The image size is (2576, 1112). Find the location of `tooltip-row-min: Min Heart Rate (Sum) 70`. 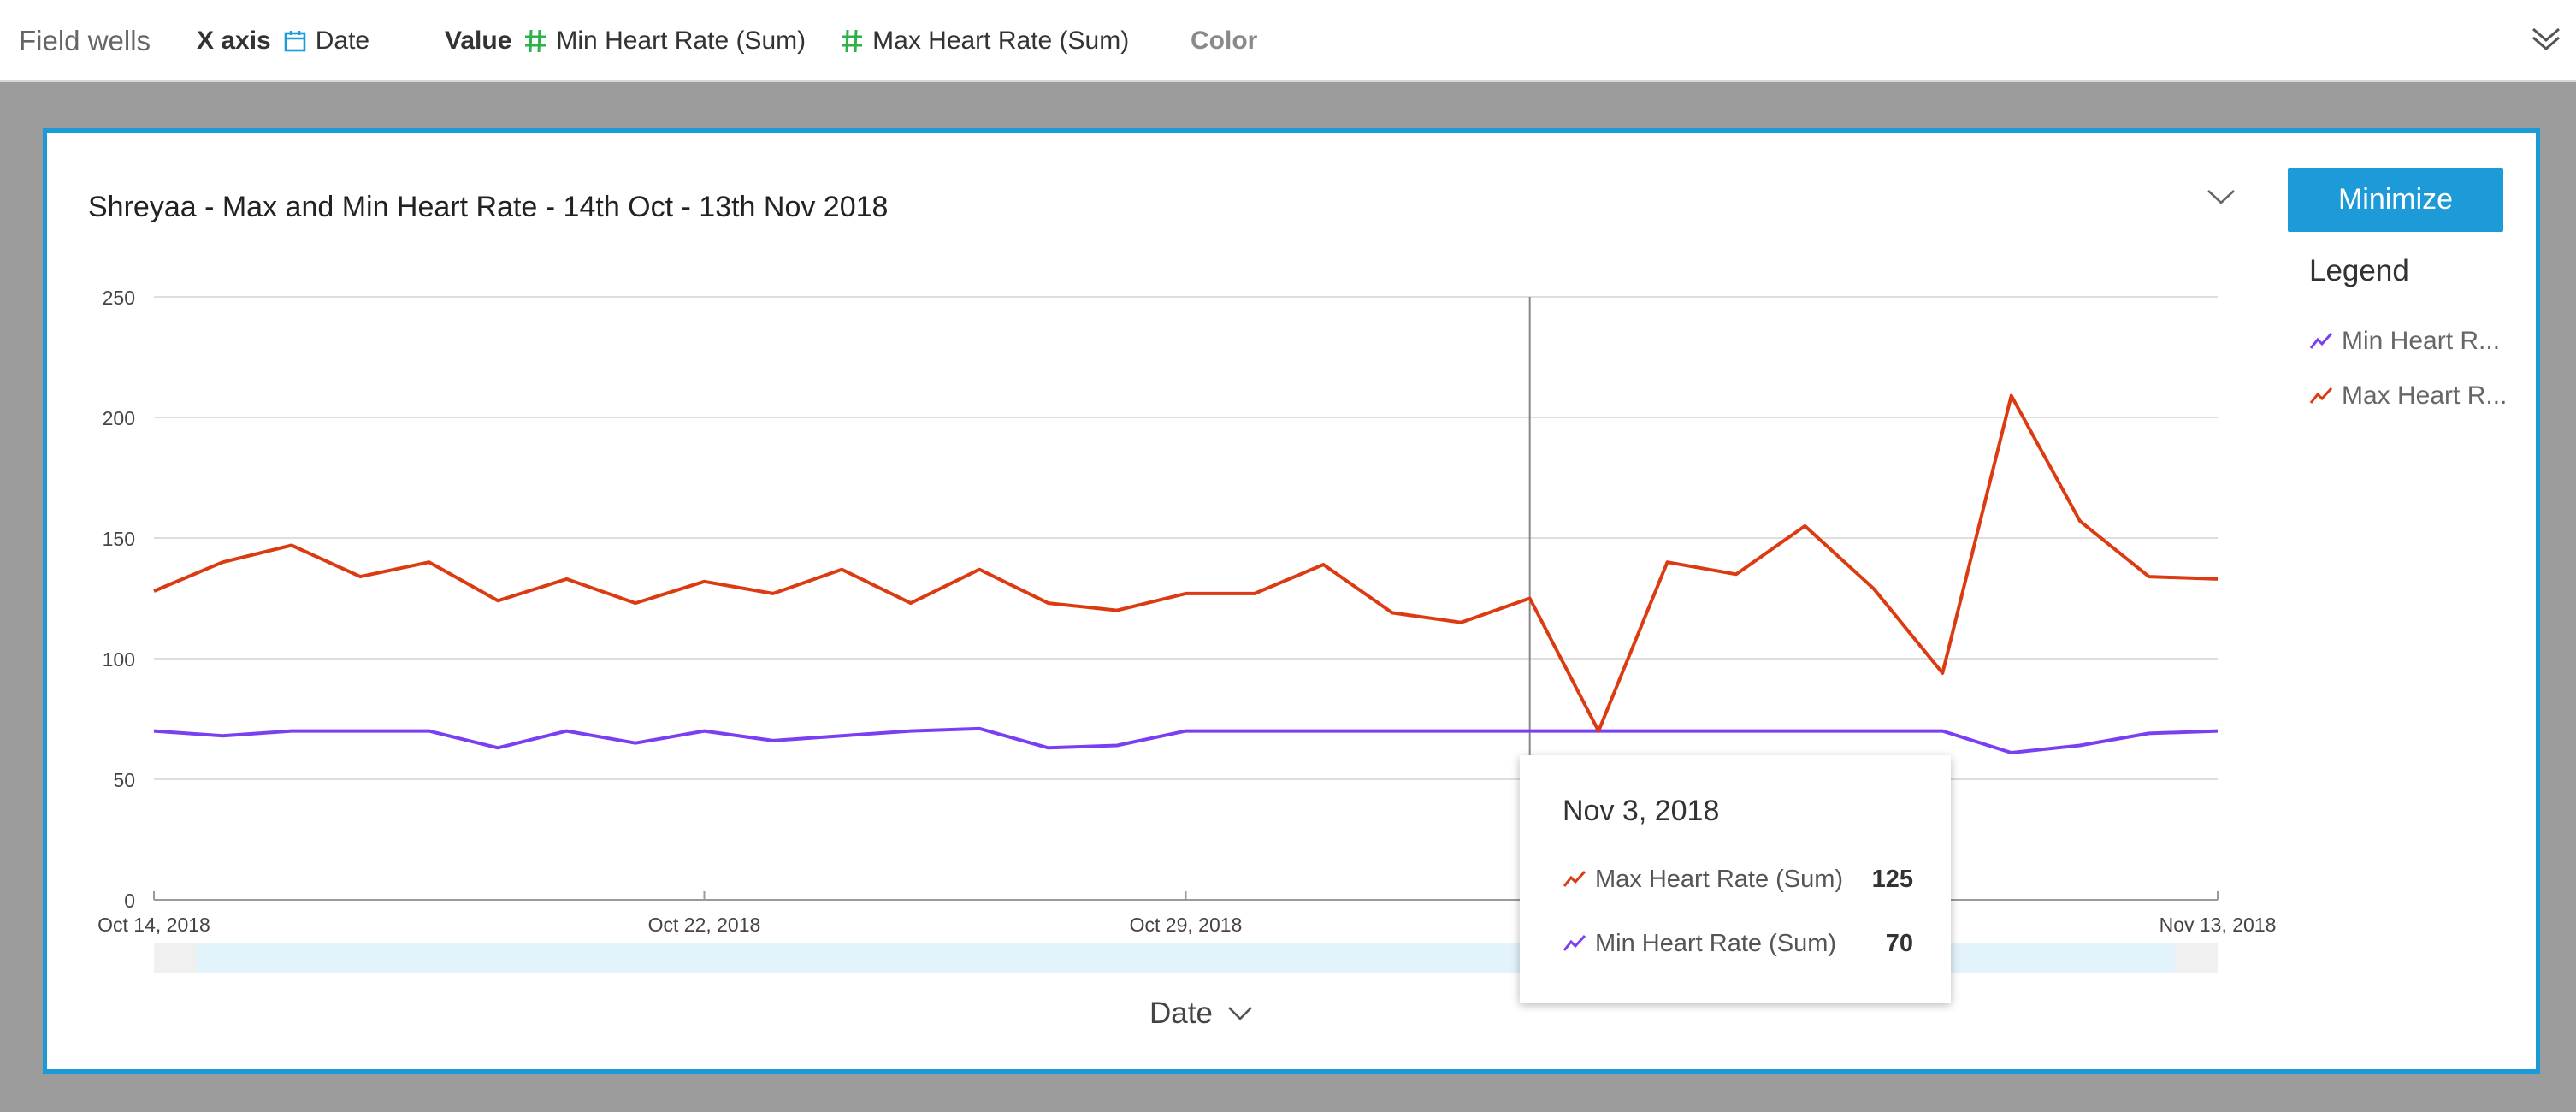

tooltip-row-min: Min Heart Rate (Sum) 70 is located at coordinates (1738, 944).